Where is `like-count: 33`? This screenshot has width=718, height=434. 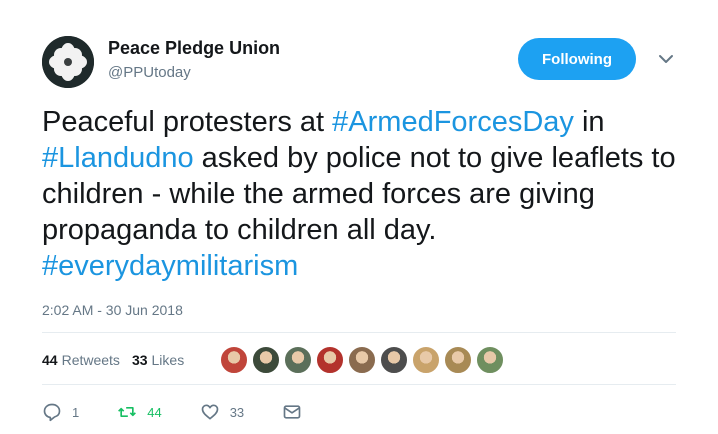 like-count: 33 is located at coordinates (237, 412).